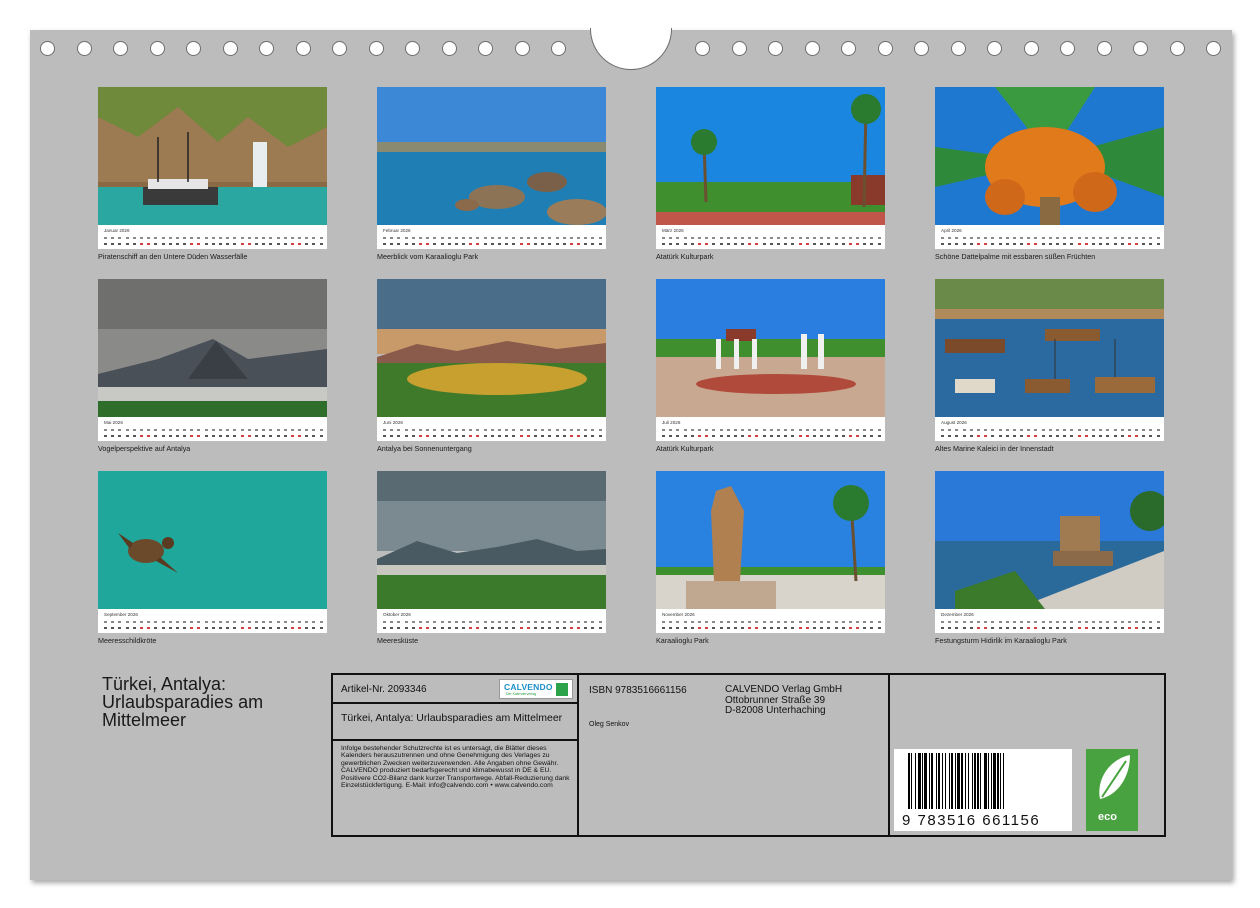 Image resolution: width=1260 pixels, height=908 pixels. Describe the element at coordinates (455, 740) in the screenshot. I see `divider` at that location.